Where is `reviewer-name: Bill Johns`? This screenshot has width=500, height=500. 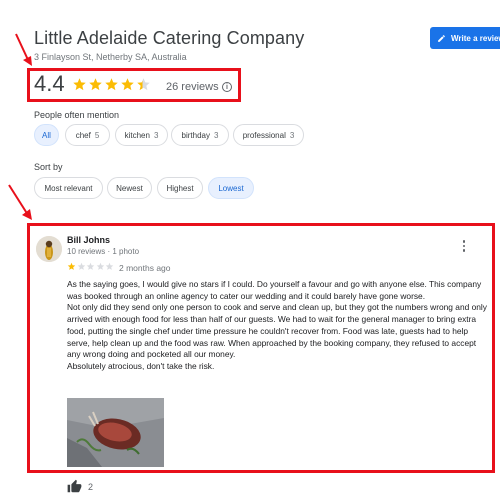 reviewer-name: Bill Johns is located at coordinates (88, 240).